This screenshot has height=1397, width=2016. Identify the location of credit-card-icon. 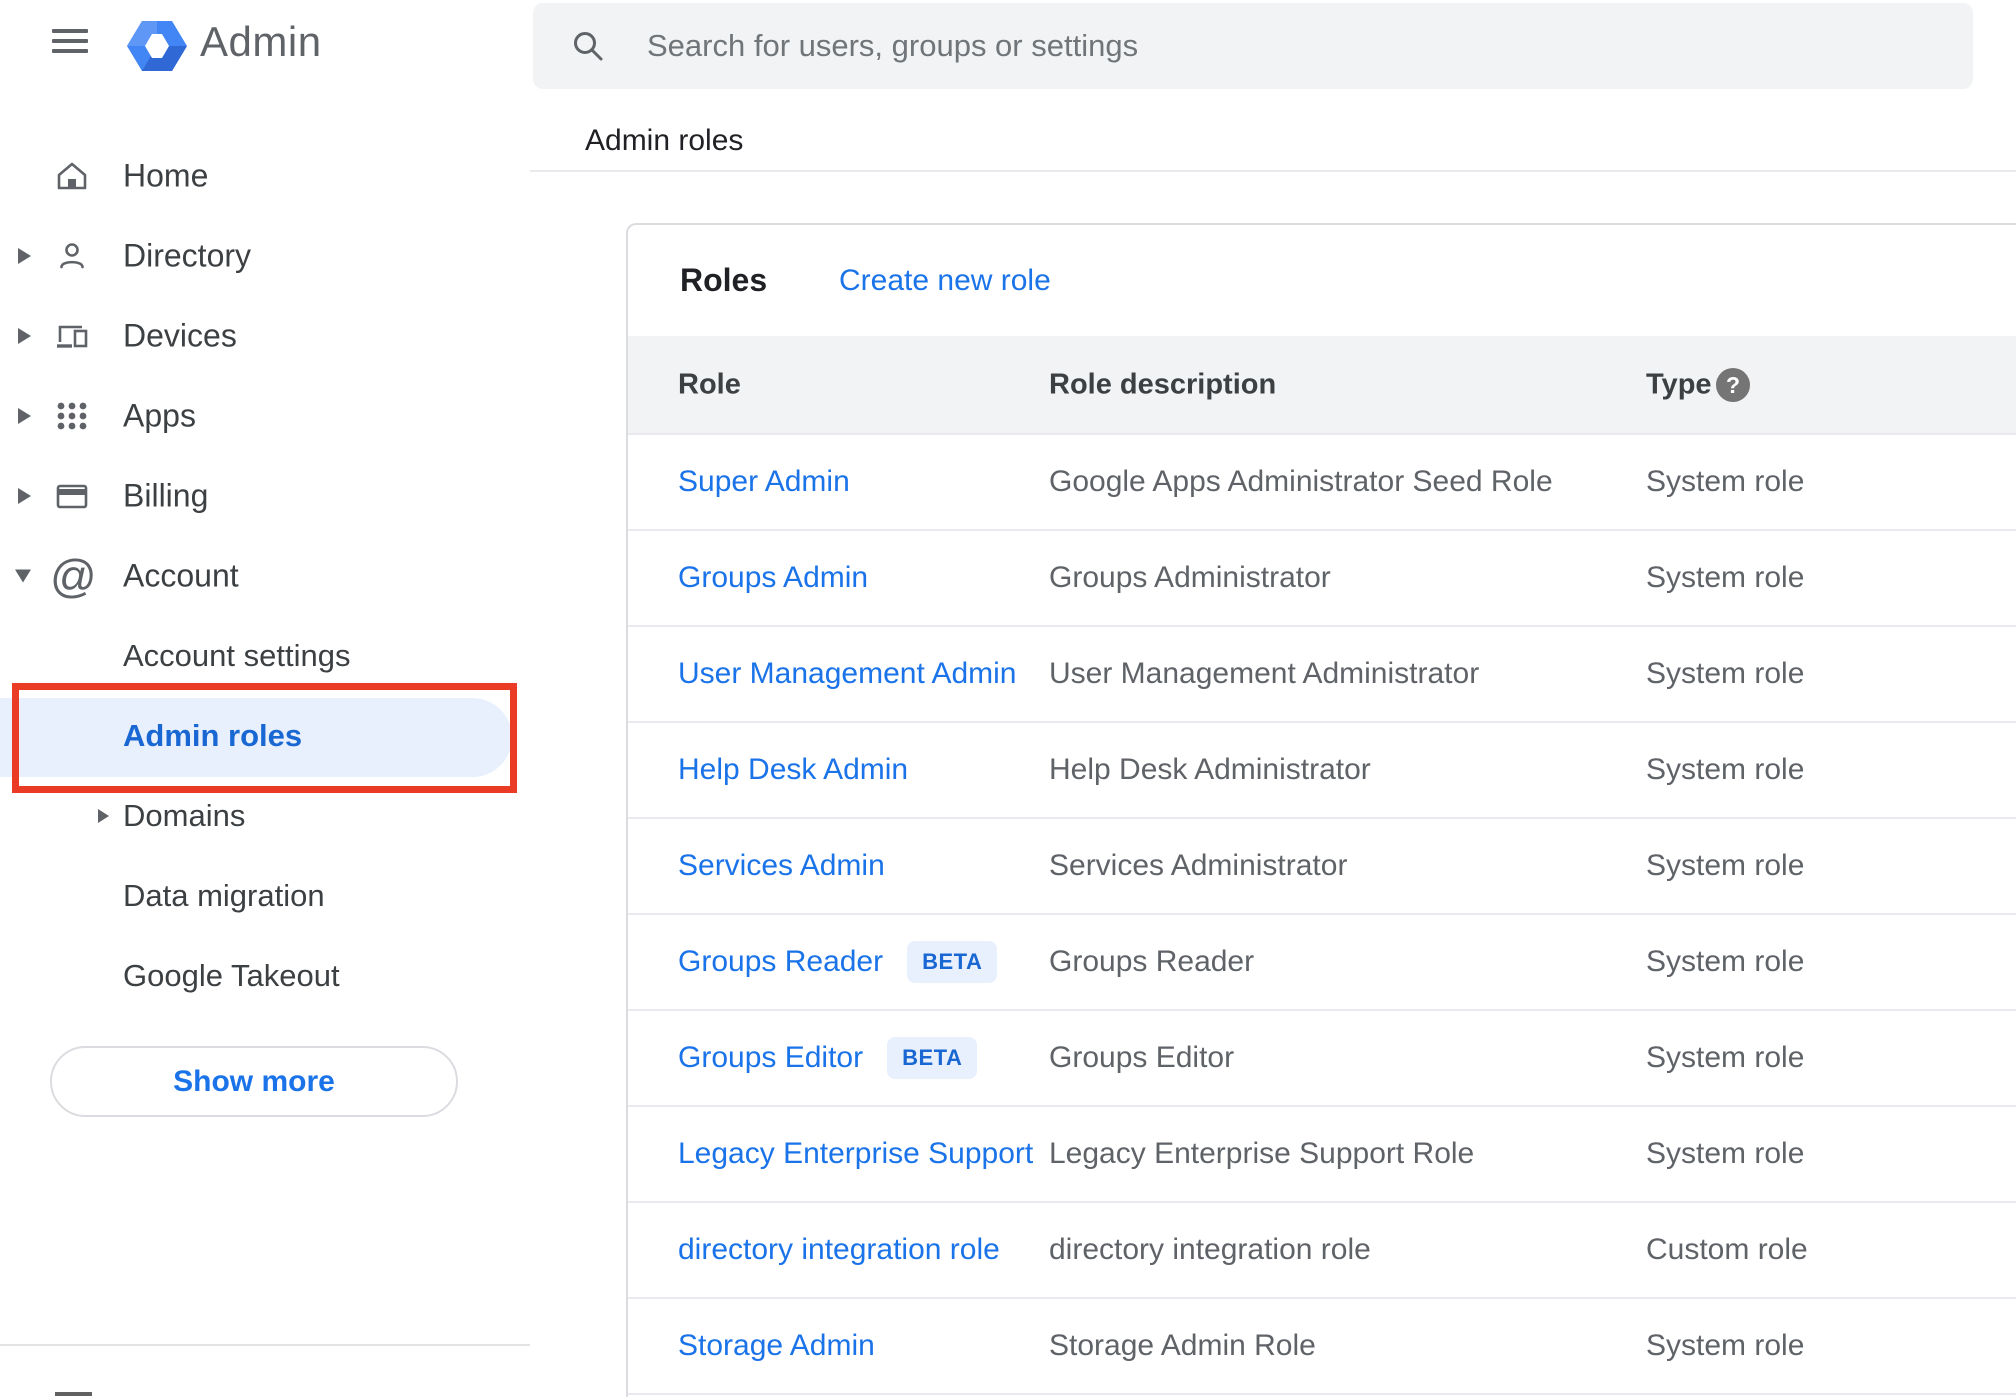
(72, 496).